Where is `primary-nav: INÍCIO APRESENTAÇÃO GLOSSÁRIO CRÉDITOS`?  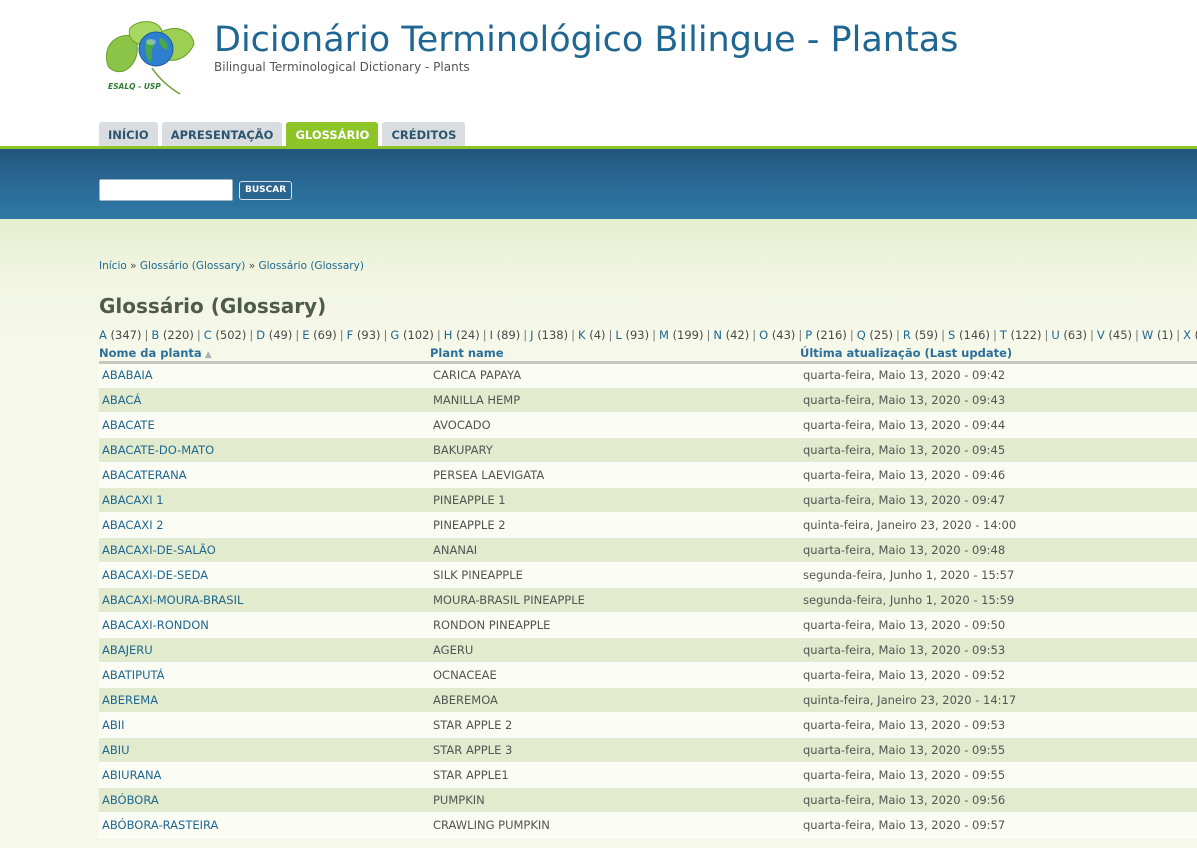 primary-nav: INÍCIO APRESENTAÇÃO GLOSSÁRIO CRÉDITOS is located at coordinates (282, 134).